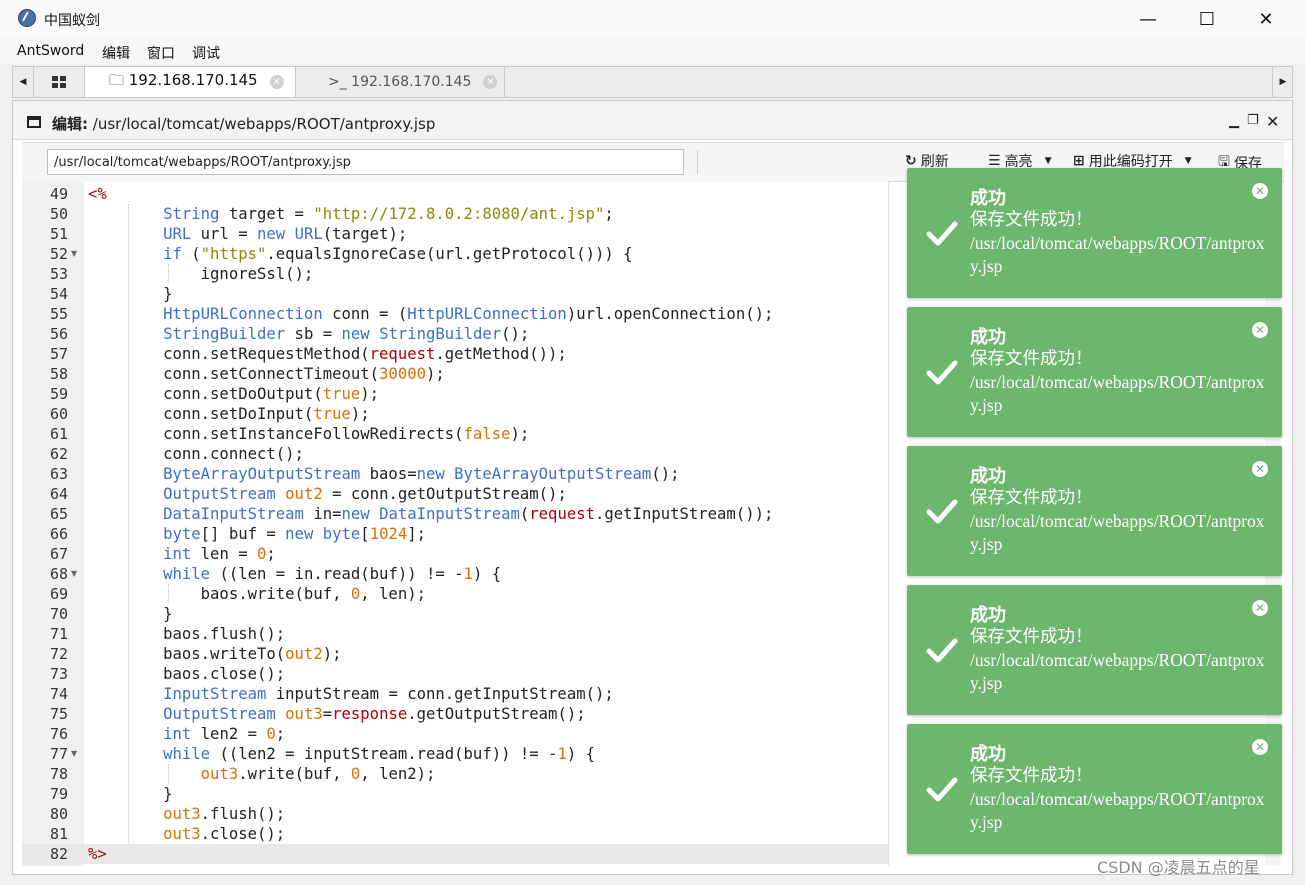 The image size is (1305, 885). Describe the element at coordinates (34, 122) in the screenshot. I see `window-icon` at that location.